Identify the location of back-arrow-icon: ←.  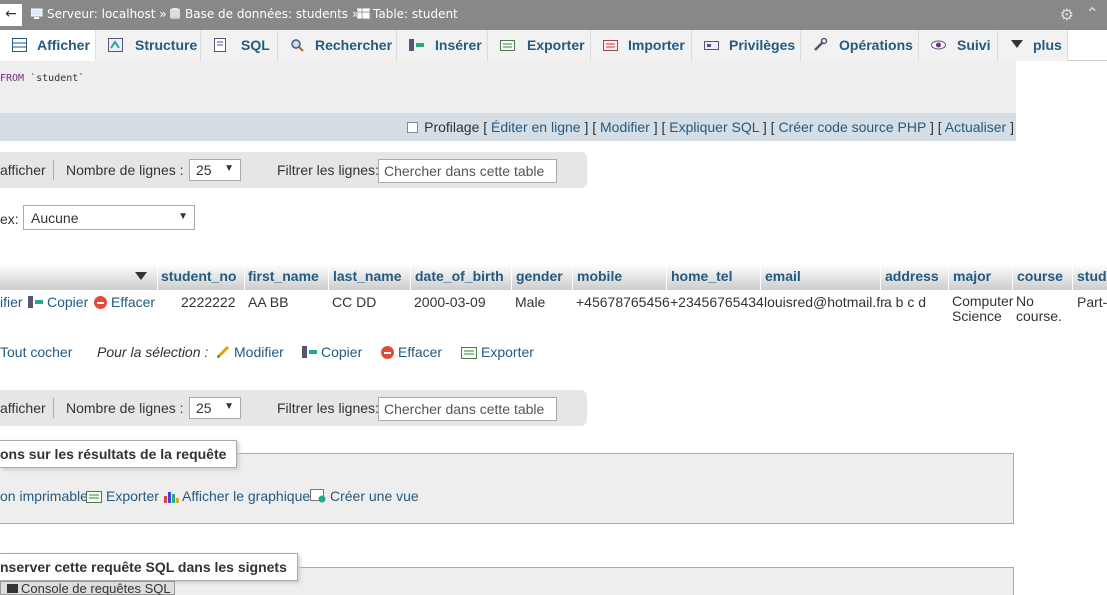
(11, 15).